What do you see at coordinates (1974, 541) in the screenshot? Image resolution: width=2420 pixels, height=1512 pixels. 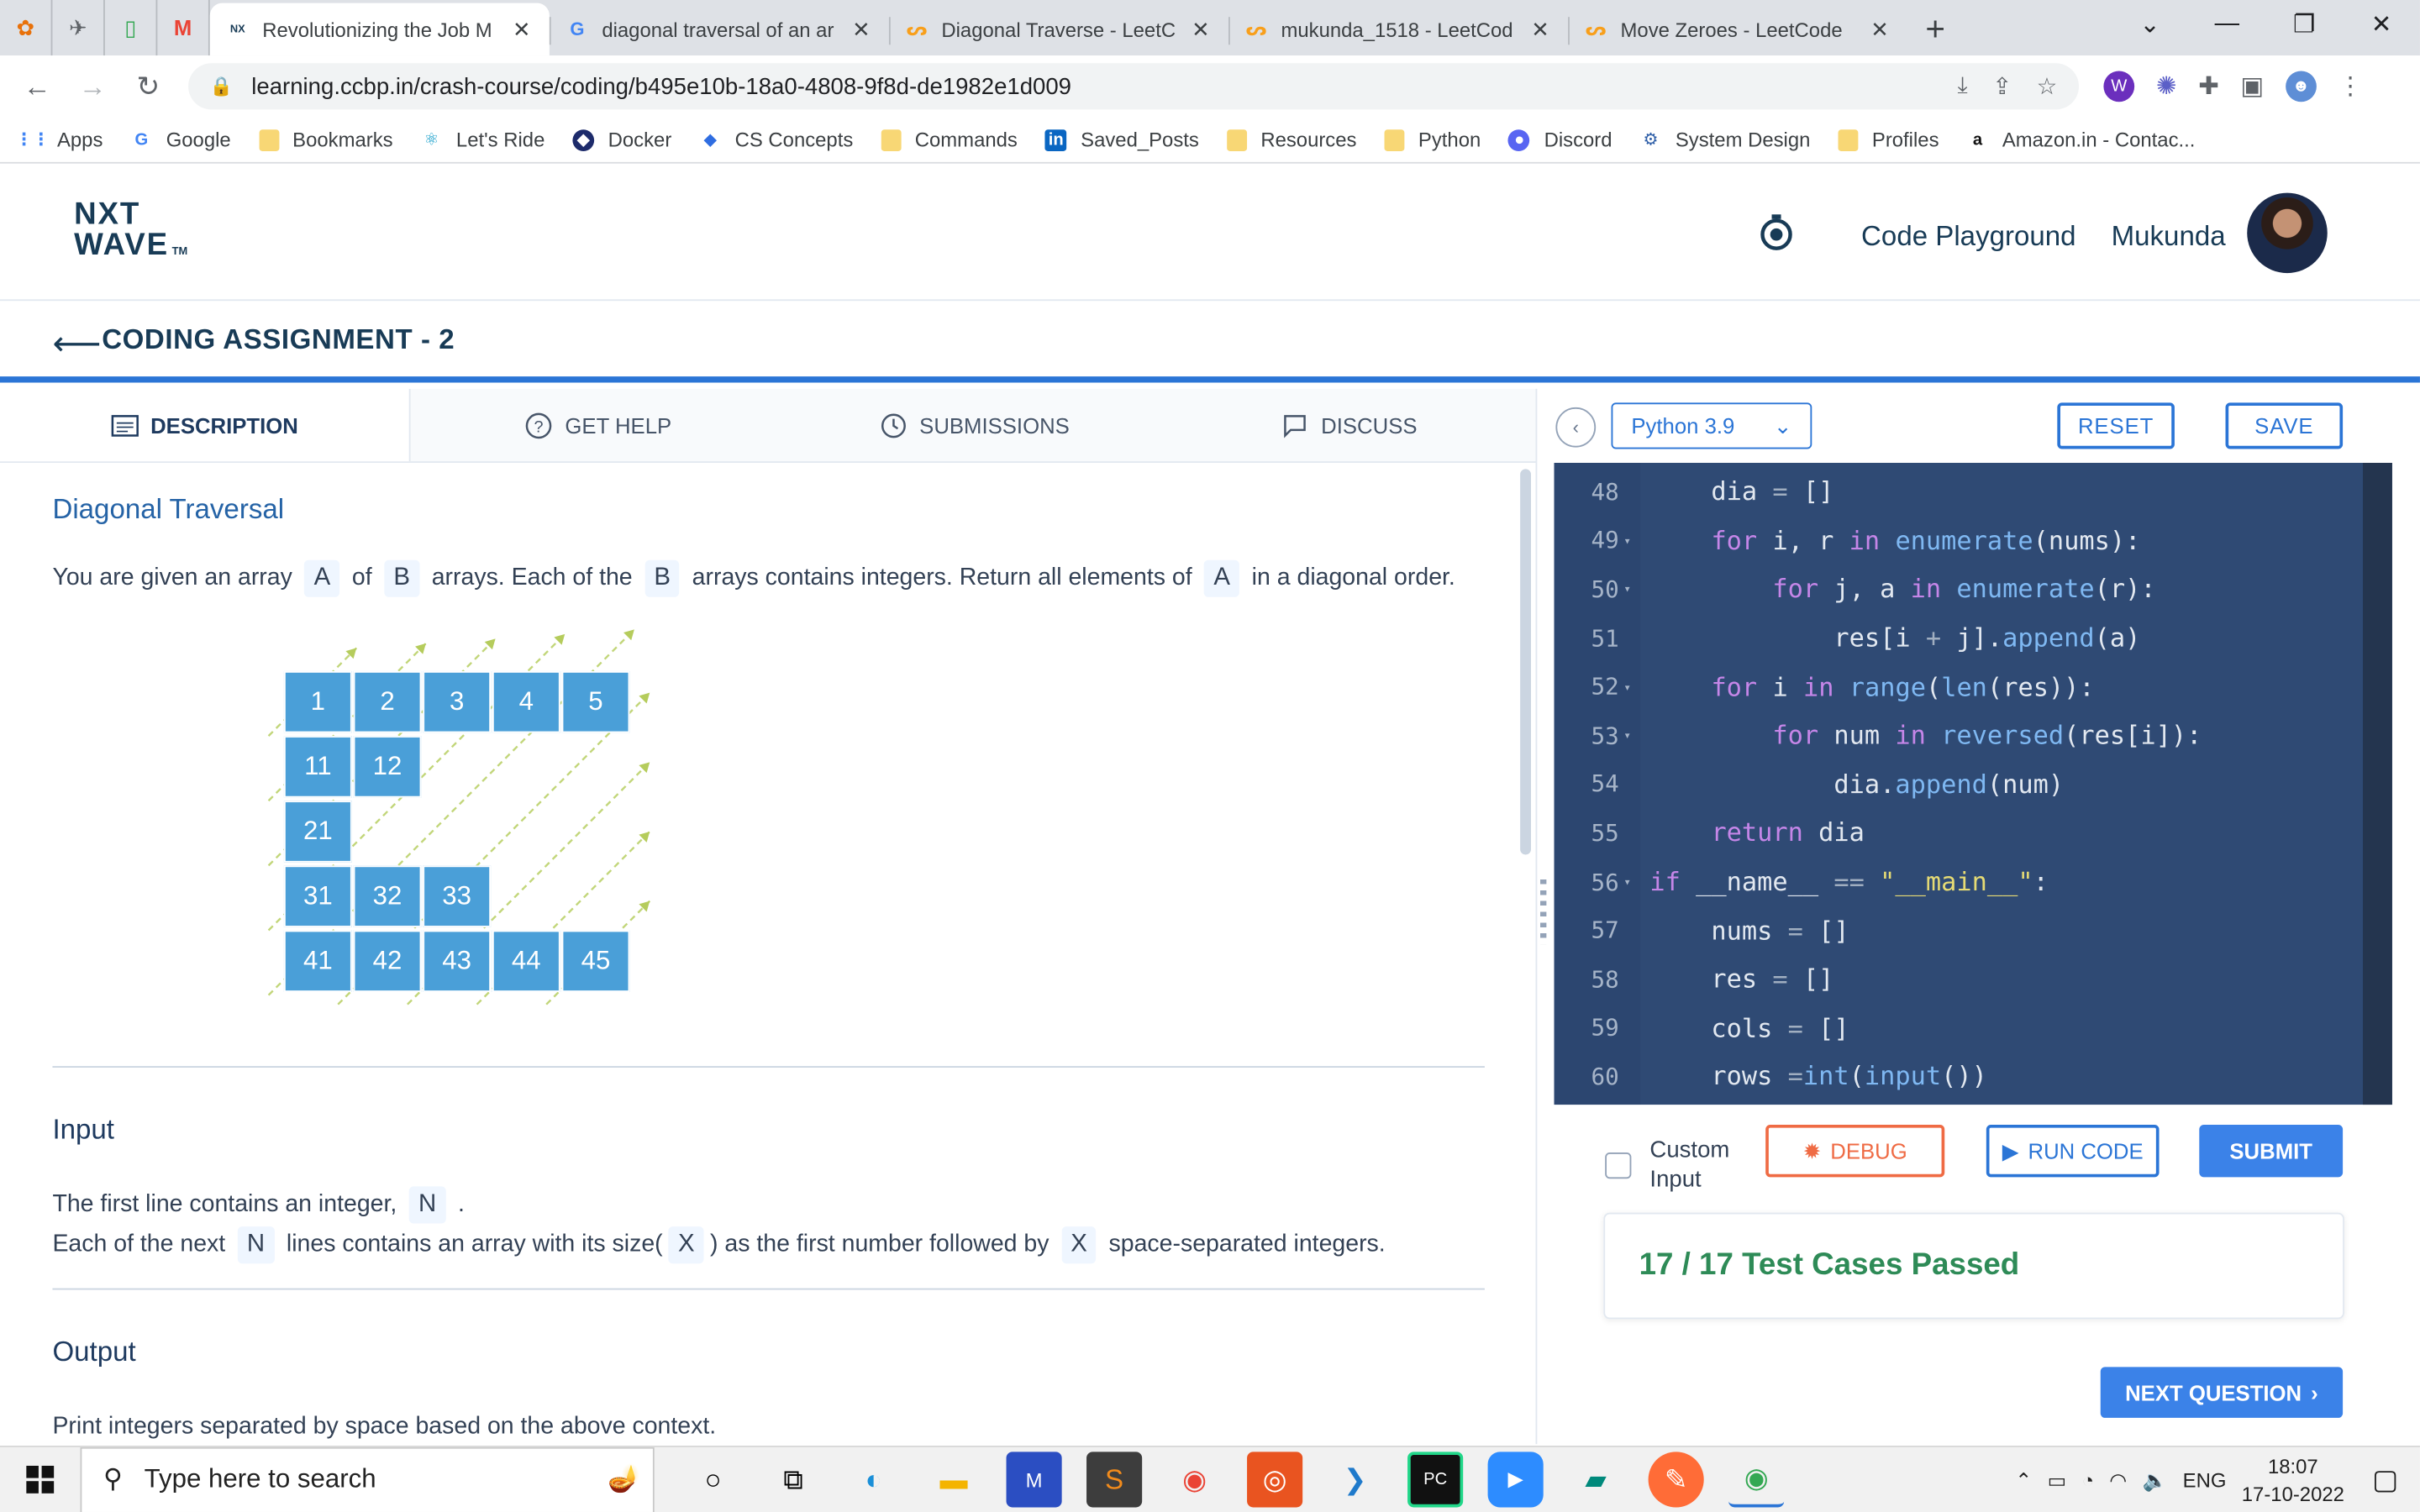 I see `code-line: 49 ▾ for i, r in enumerate(nums):` at bounding box center [1974, 541].